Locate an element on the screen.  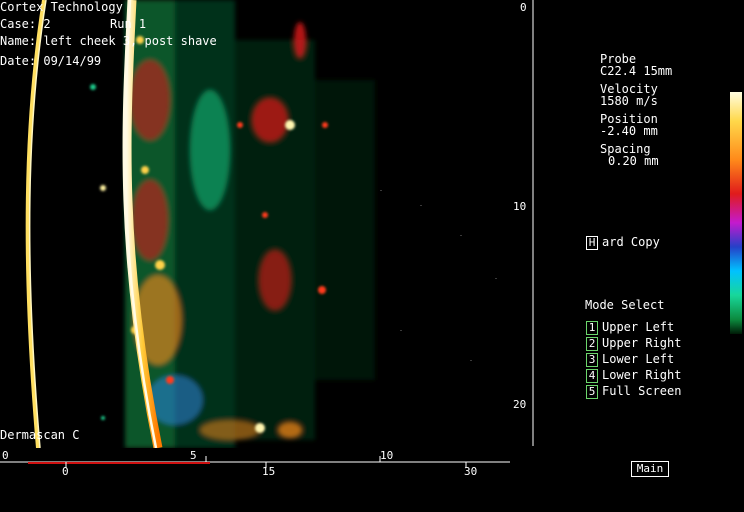
bottom-scale-tick-30: 30 is located at coordinates (471, 471).